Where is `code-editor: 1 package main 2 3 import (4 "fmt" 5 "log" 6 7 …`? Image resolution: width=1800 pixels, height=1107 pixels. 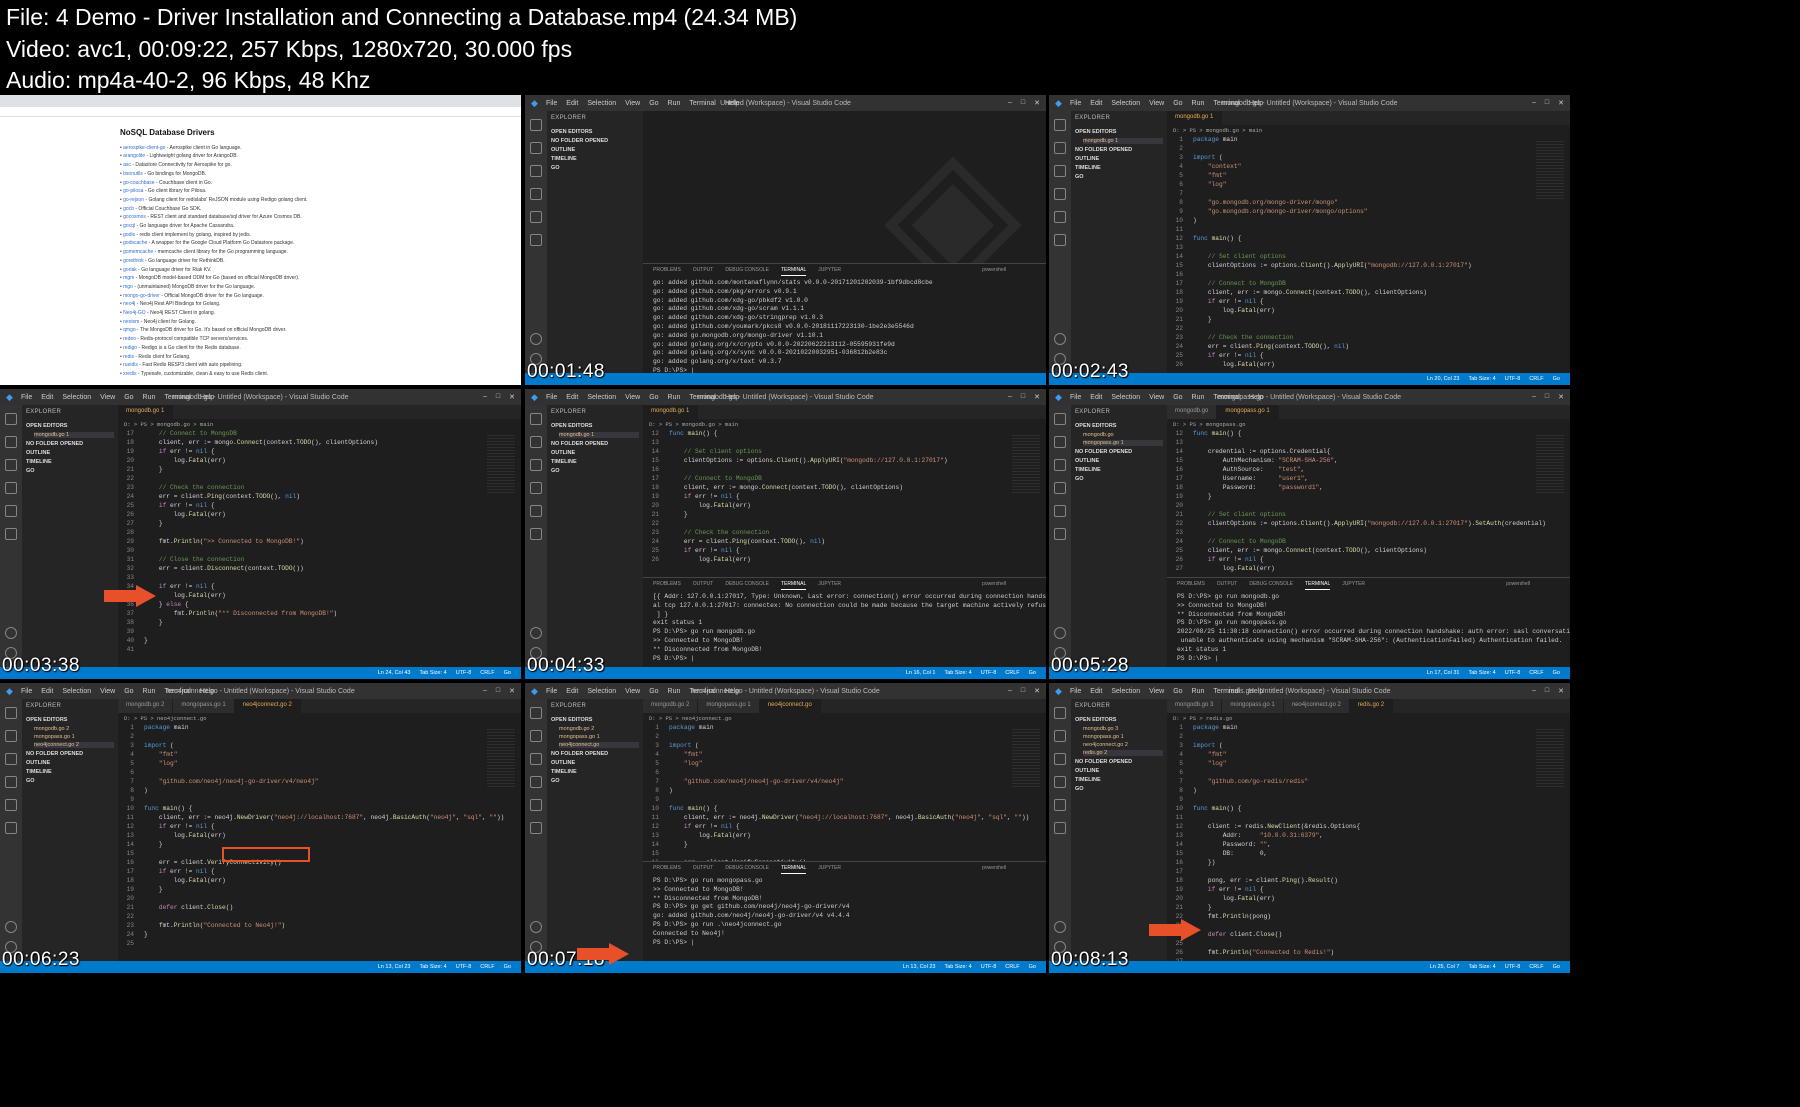
code-editor: 1 package main 2 3 import (4 "fmt" 5 "log" 6 7 … is located at coordinates (1368, 844).